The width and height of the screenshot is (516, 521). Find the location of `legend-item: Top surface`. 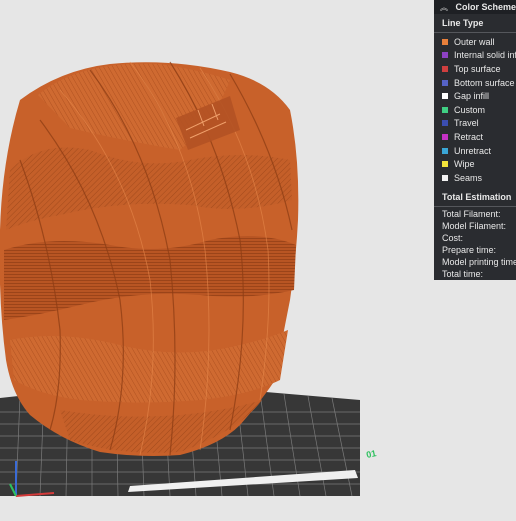

legend-item: Top surface is located at coordinates (475, 69).